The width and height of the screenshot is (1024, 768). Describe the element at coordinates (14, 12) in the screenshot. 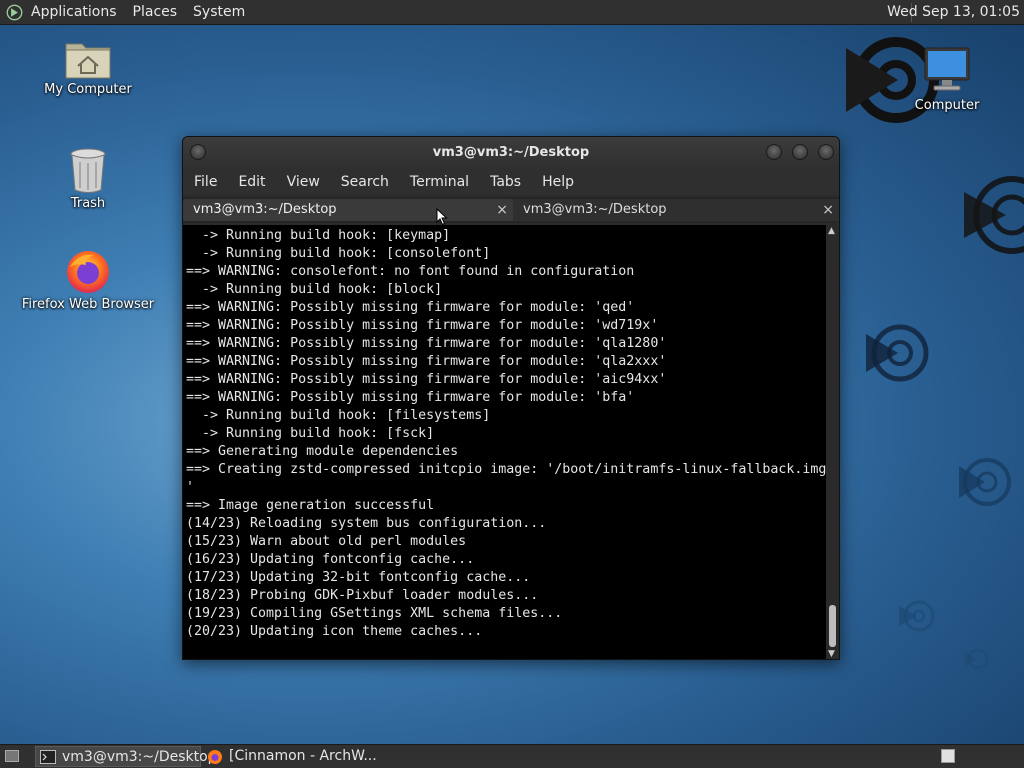

I see `cinnamon-menu-icon` at that location.